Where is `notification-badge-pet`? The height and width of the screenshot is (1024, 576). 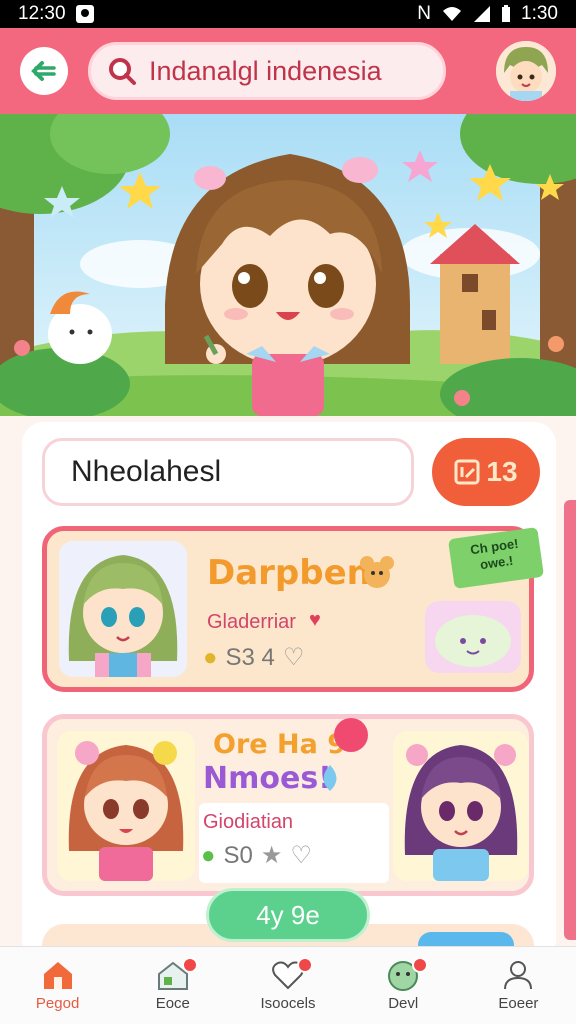
notification-badge-pet is located at coordinates (420, 965).